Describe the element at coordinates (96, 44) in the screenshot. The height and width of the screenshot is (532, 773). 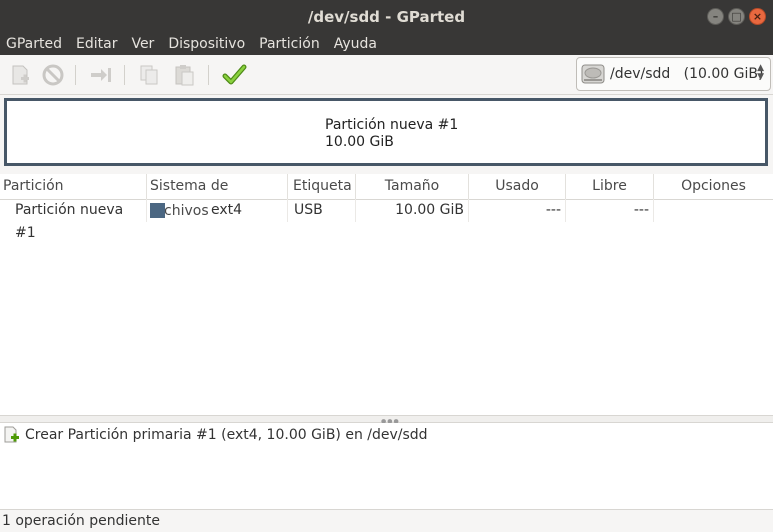
I see `menu-editar: Editar` at that location.